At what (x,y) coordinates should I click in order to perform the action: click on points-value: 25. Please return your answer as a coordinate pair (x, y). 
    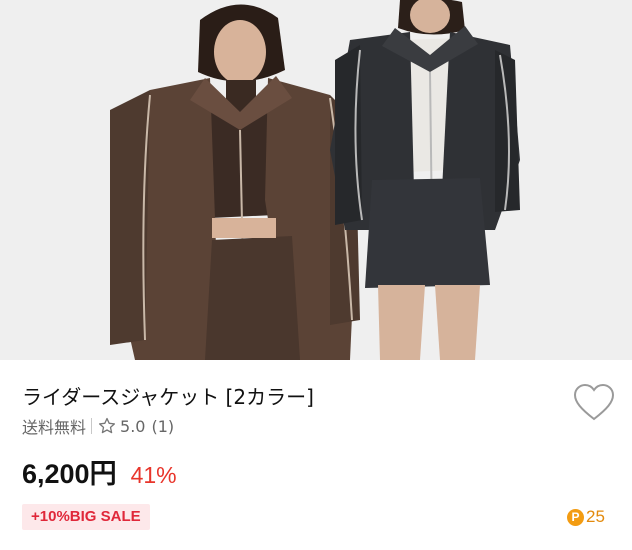
    Looking at the image, I should click on (595, 516).